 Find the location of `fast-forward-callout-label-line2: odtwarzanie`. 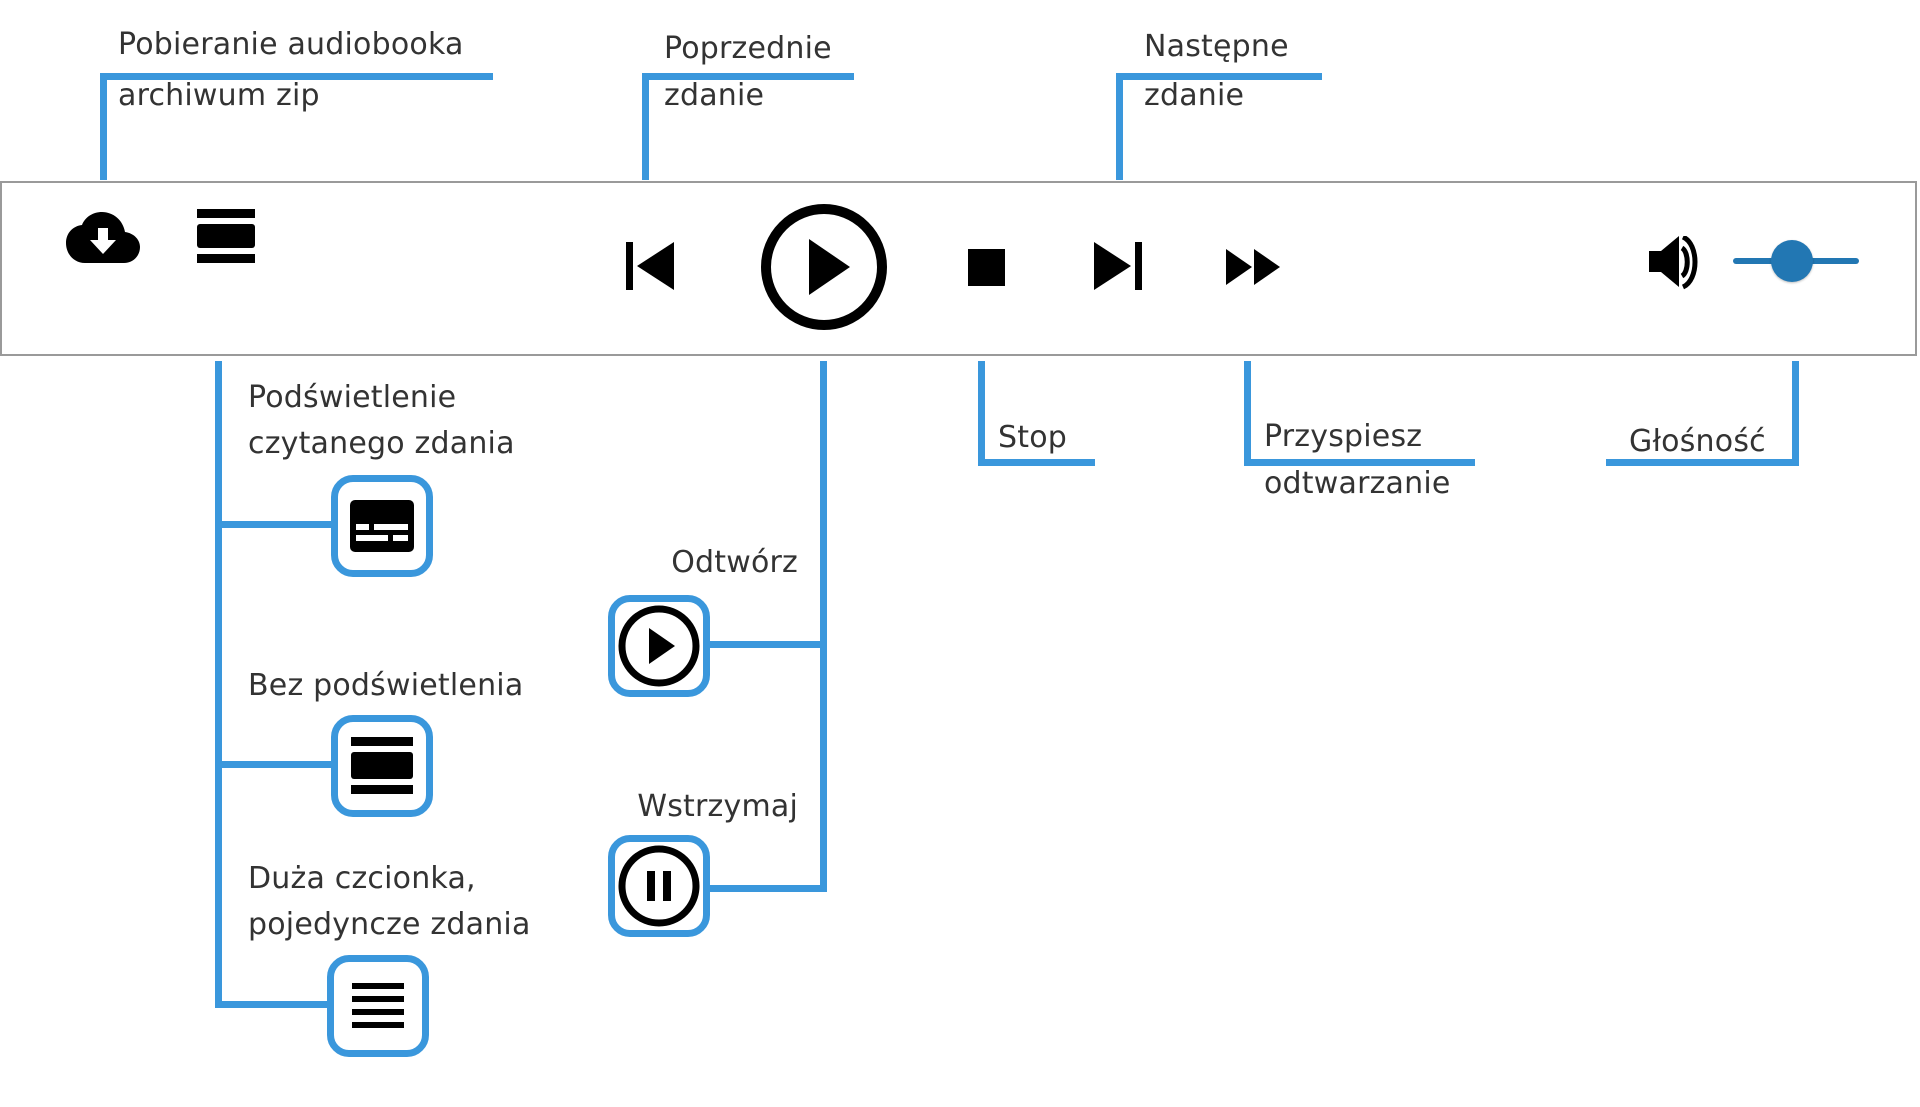

fast-forward-callout-label-line2: odtwarzanie is located at coordinates (1357, 483).